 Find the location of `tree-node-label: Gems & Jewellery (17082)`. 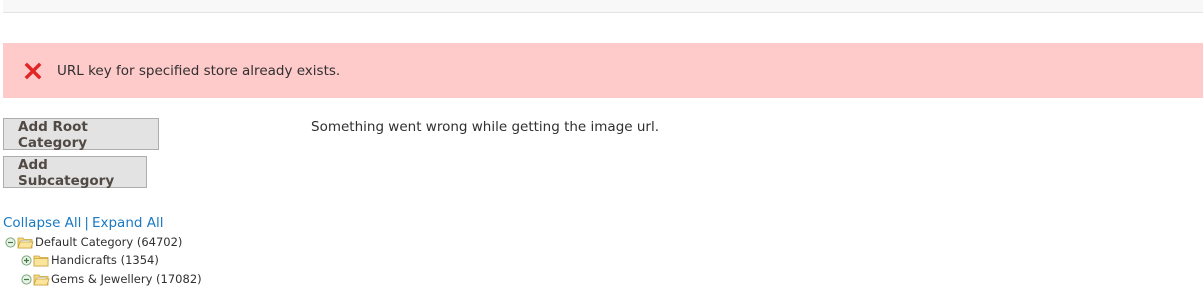

tree-node-label: Gems & Jewellery (17082) is located at coordinates (126, 279).